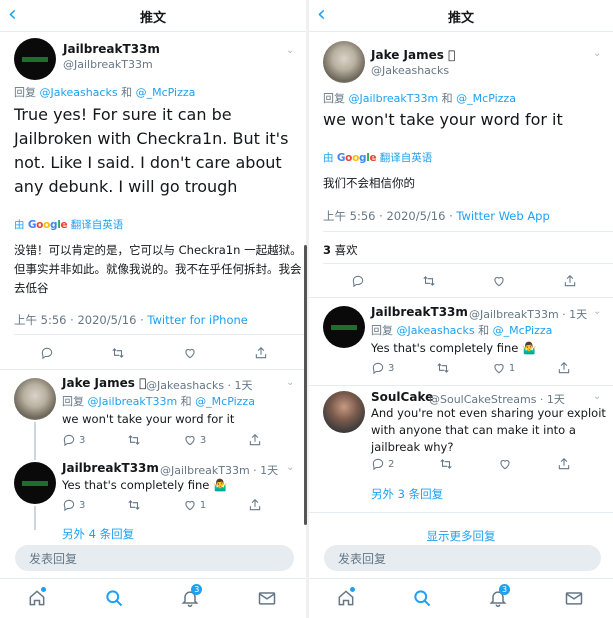 Image resolution: width=613 pixels, height=618 pixels. What do you see at coordinates (197, 320) in the screenshot?
I see `tweet-source: Twitter for iPhone` at bounding box center [197, 320].